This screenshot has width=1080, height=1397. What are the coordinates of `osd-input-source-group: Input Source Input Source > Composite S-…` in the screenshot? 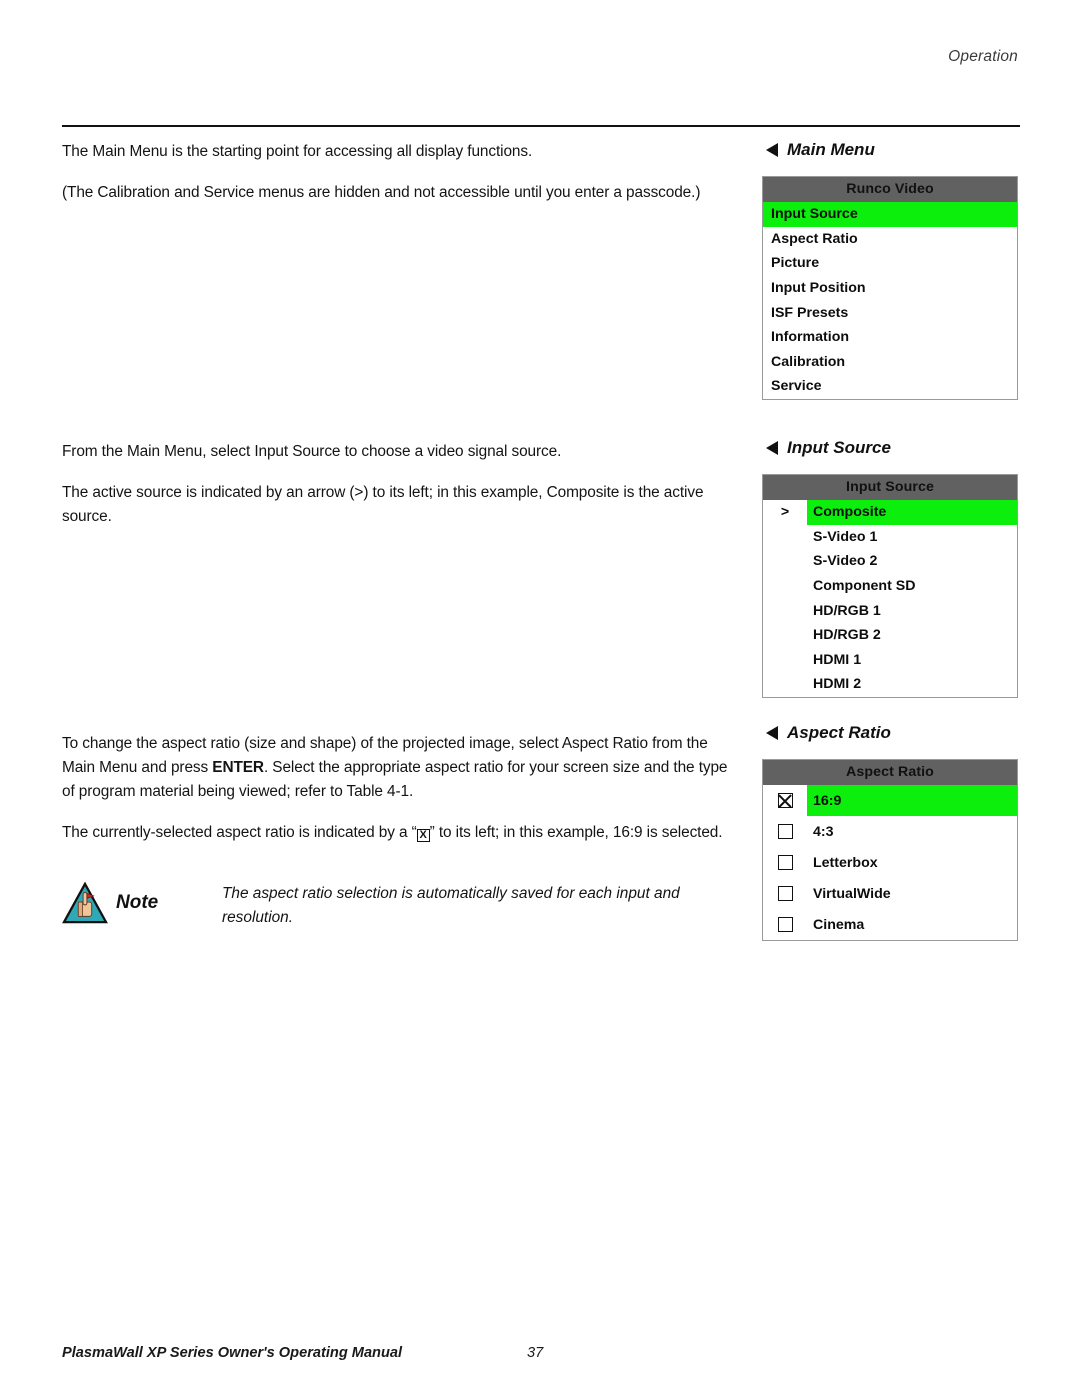 It's located at (891, 568).